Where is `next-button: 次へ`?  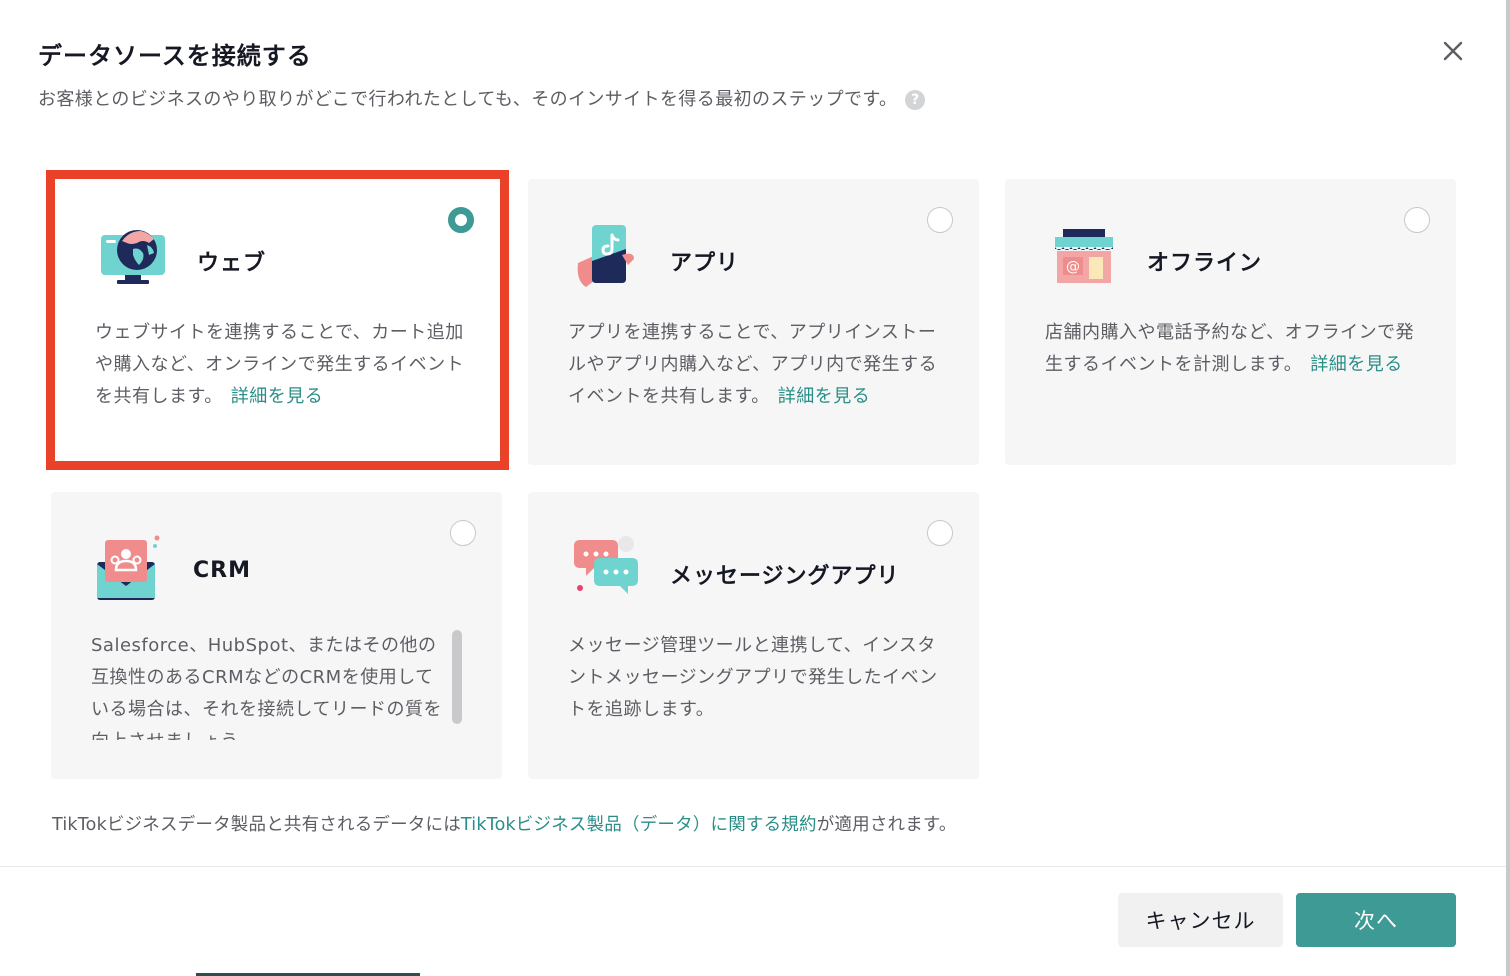 next-button: 次へ is located at coordinates (1376, 920).